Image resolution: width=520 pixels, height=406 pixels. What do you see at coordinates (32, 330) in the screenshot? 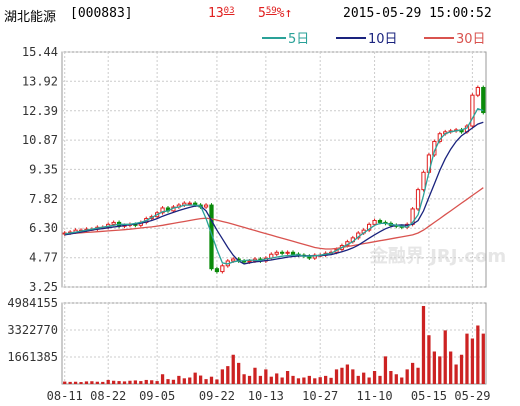
I see `volume-tick-label: 3322770` at bounding box center [32, 330].